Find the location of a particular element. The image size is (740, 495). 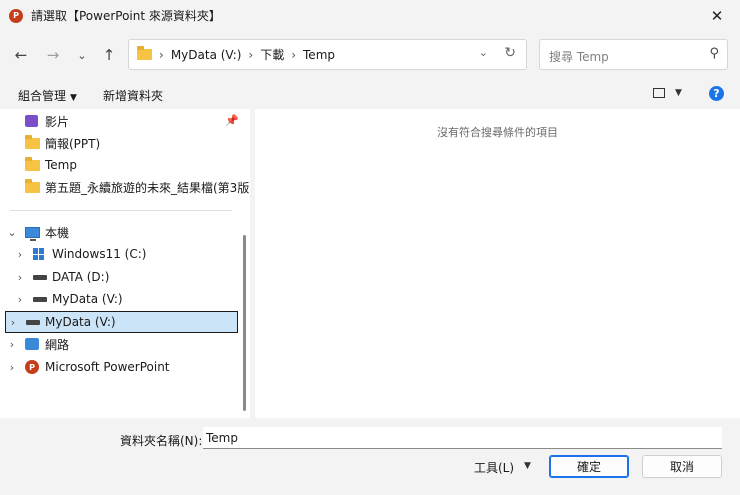

help-icon: ? is located at coordinates (716, 93).